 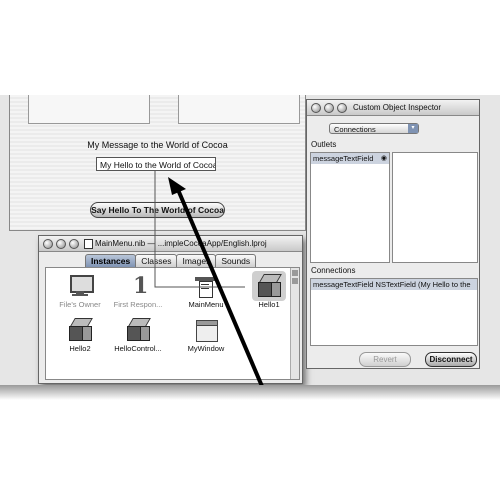 I want to click on annotation-arrow-head-icon, so click(x=177, y=186).